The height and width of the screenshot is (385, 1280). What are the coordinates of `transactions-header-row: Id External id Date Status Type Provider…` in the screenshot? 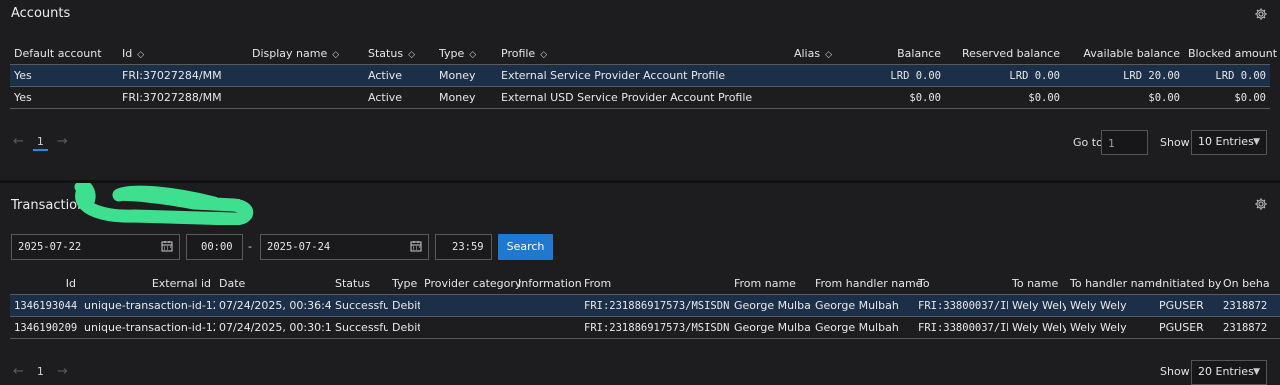 It's located at (645, 283).